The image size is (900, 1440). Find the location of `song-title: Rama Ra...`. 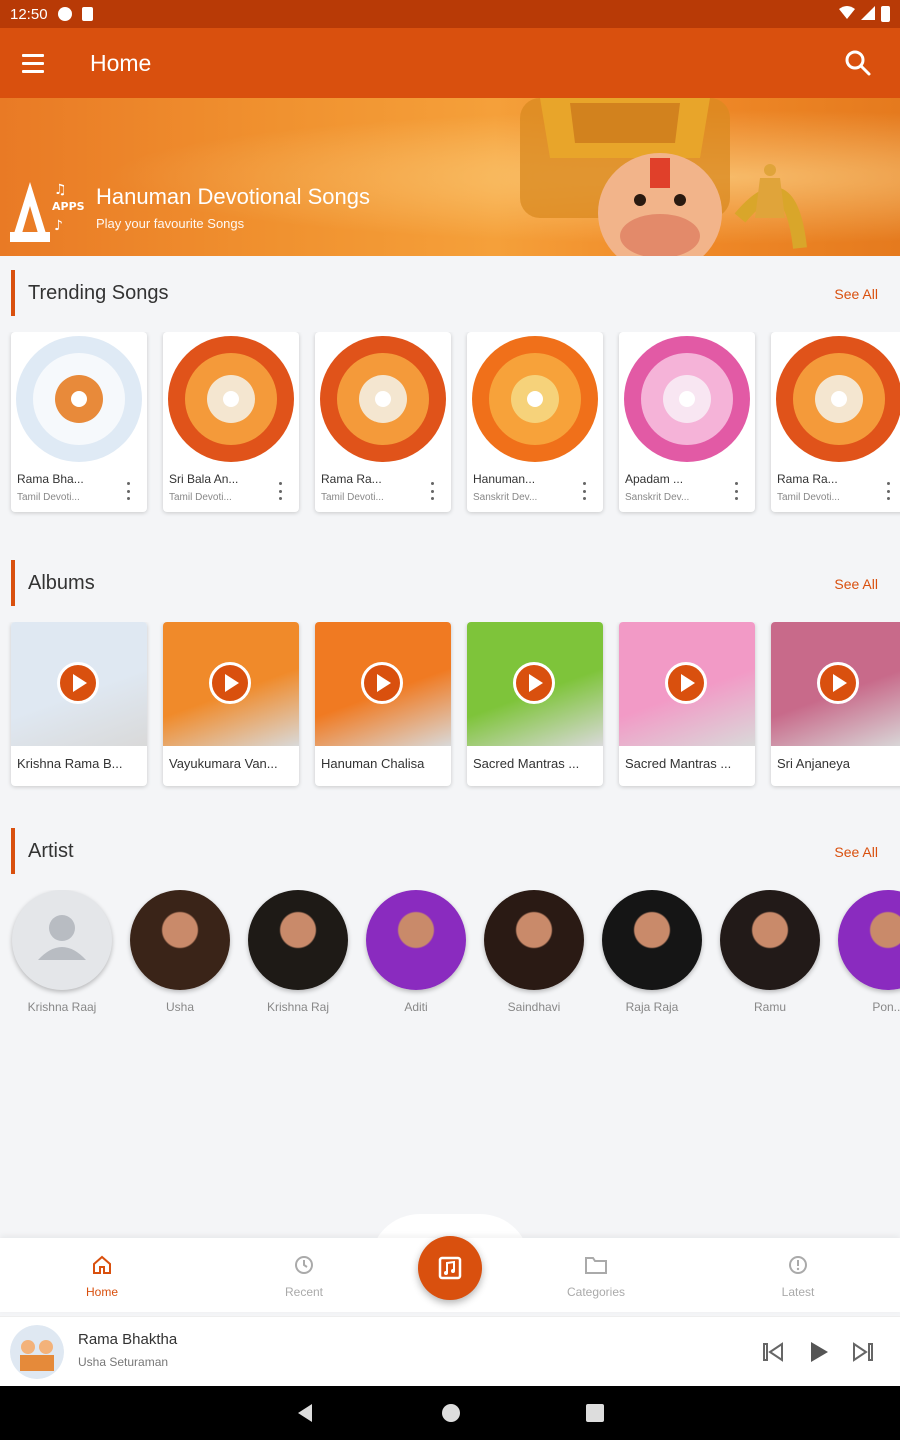

song-title: Rama Ra... is located at coordinates (807, 479).